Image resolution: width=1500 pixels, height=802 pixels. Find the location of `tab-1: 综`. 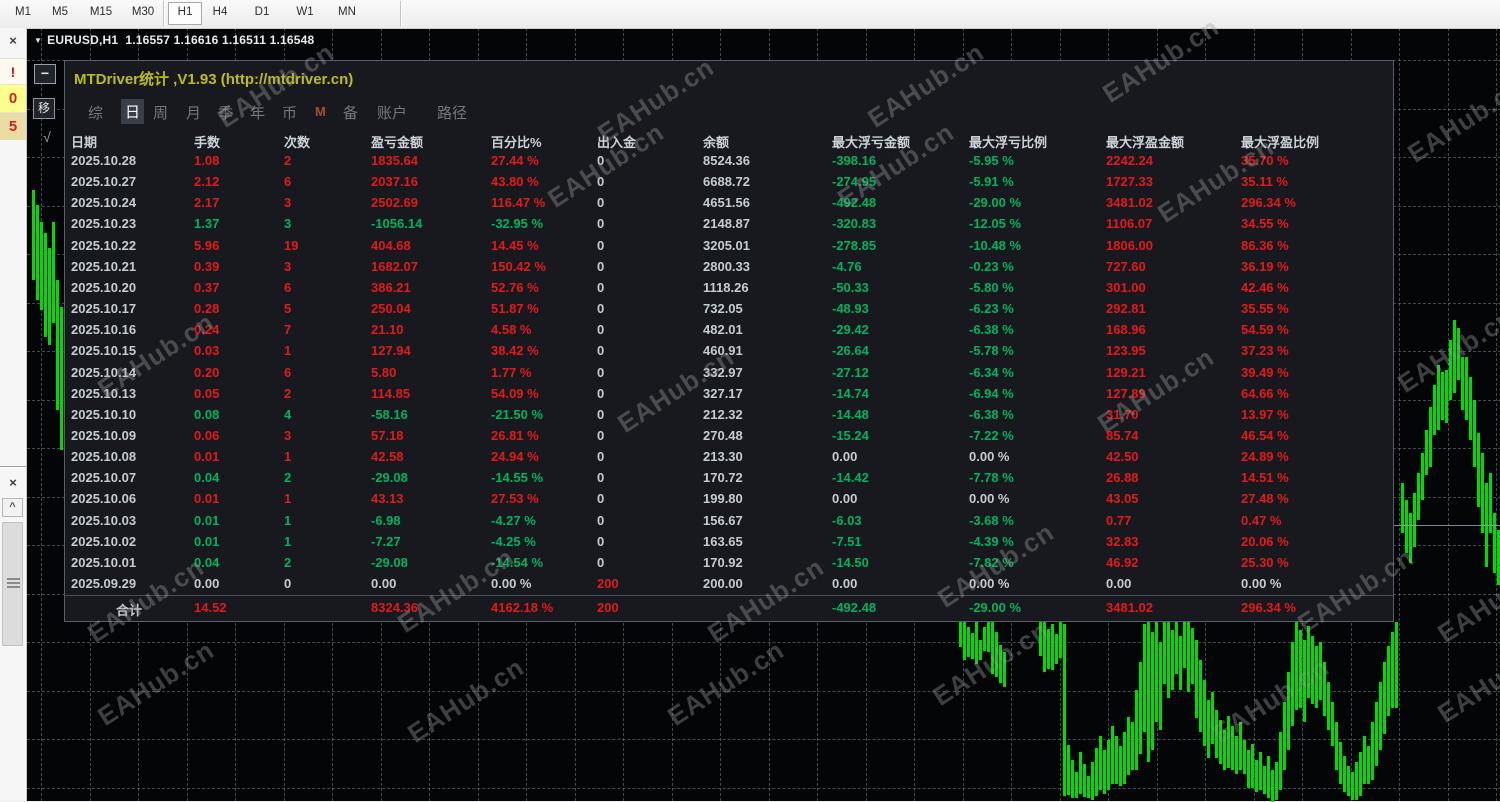

tab-1: 综 is located at coordinates (95, 112).